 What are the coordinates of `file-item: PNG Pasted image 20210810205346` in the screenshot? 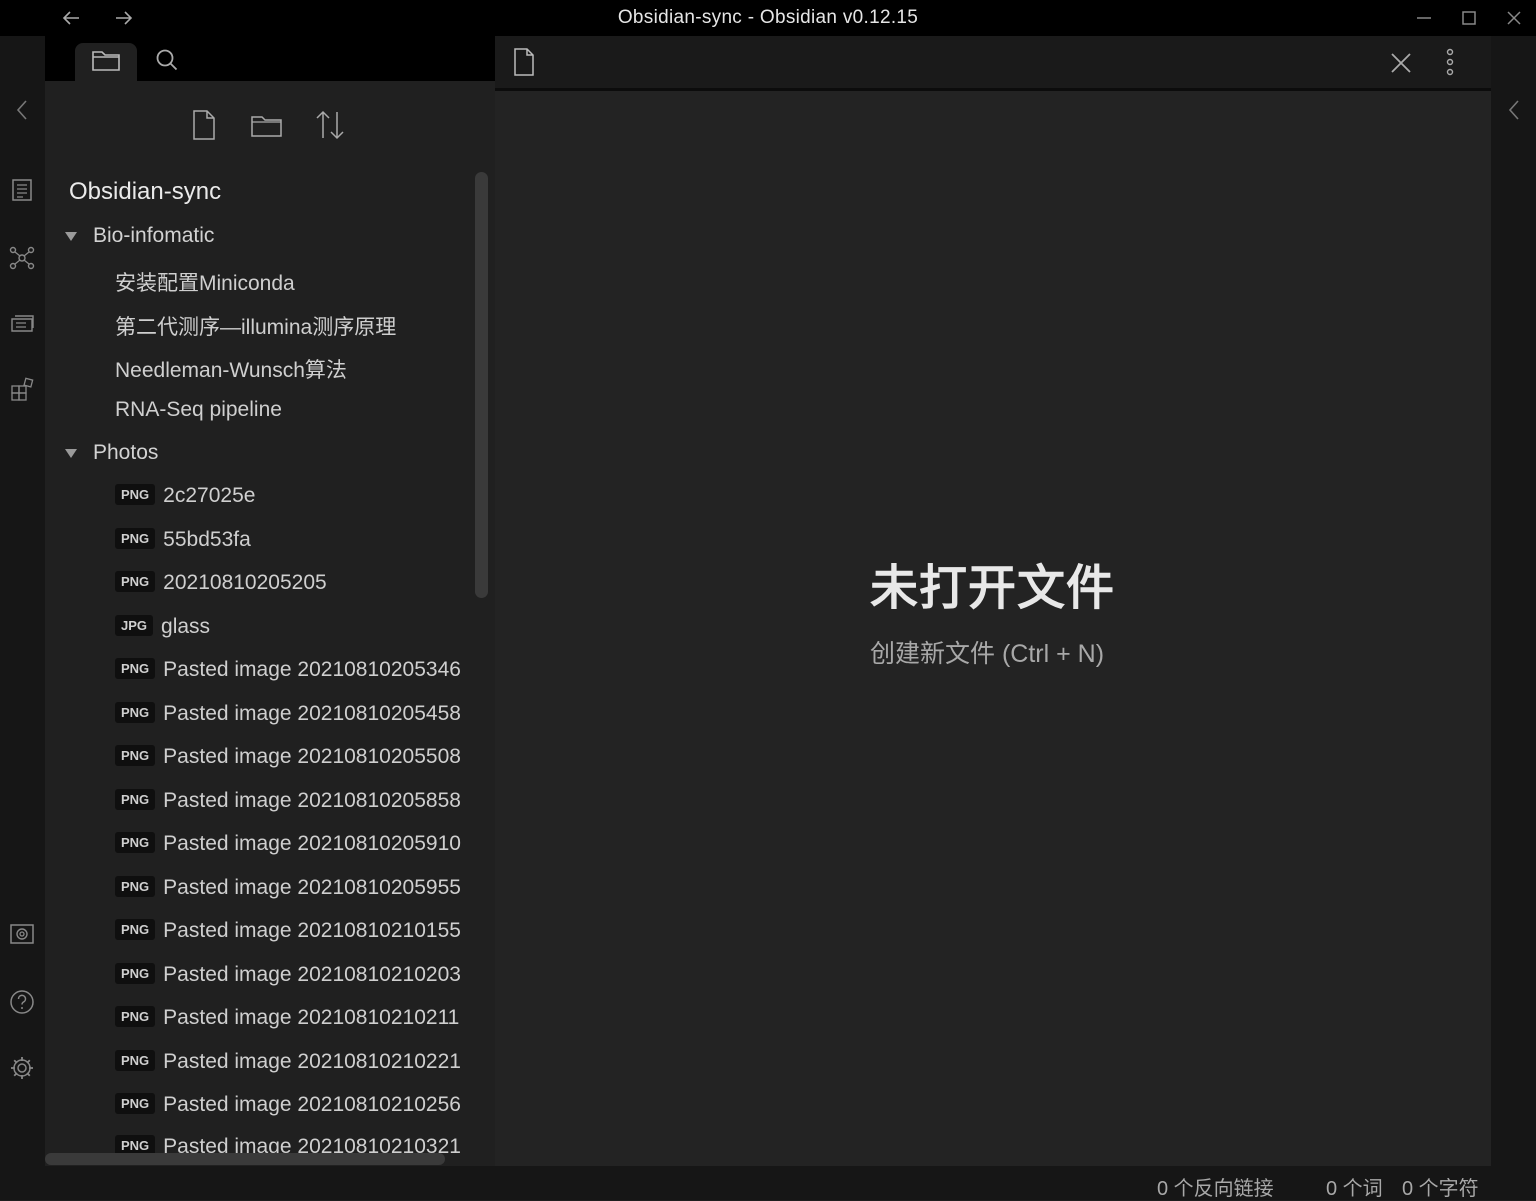 It's located at (288, 670).